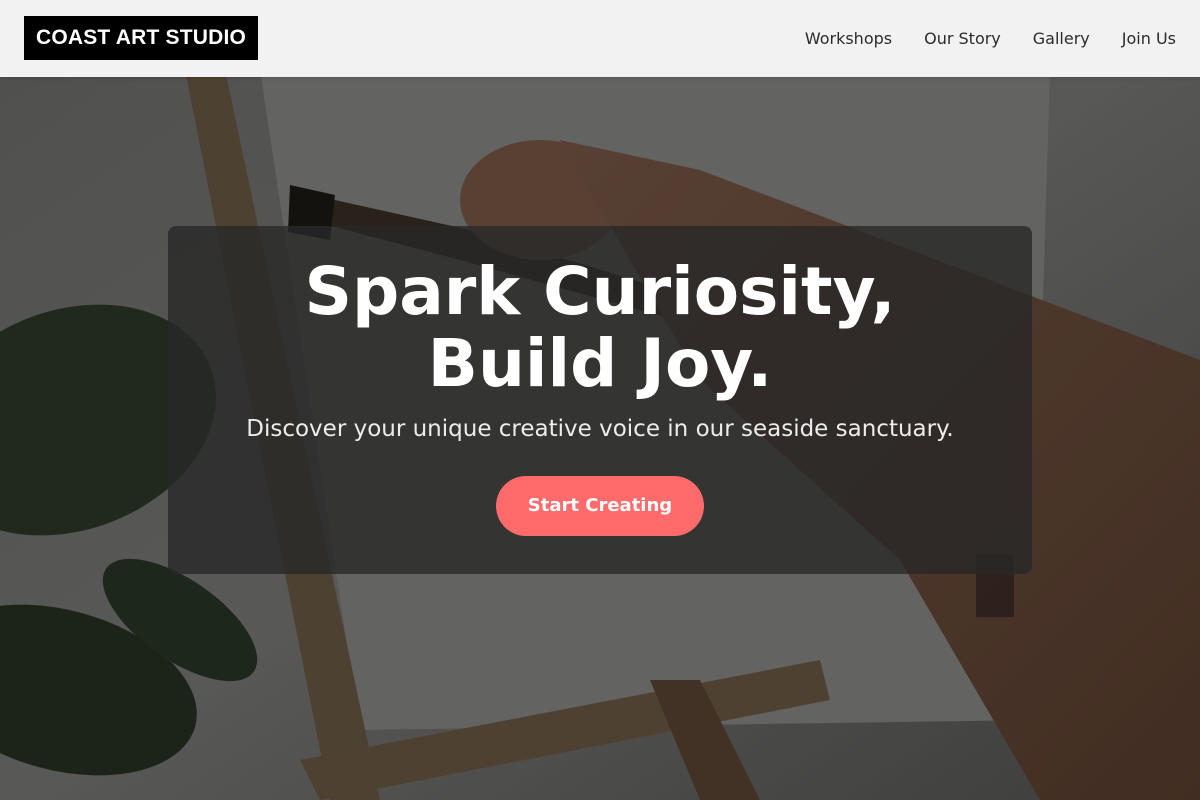  What do you see at coordinates (141, 38) in the screenshot?
I see `logo: COAST ART STUDIO` at bounding box center [141, 38].